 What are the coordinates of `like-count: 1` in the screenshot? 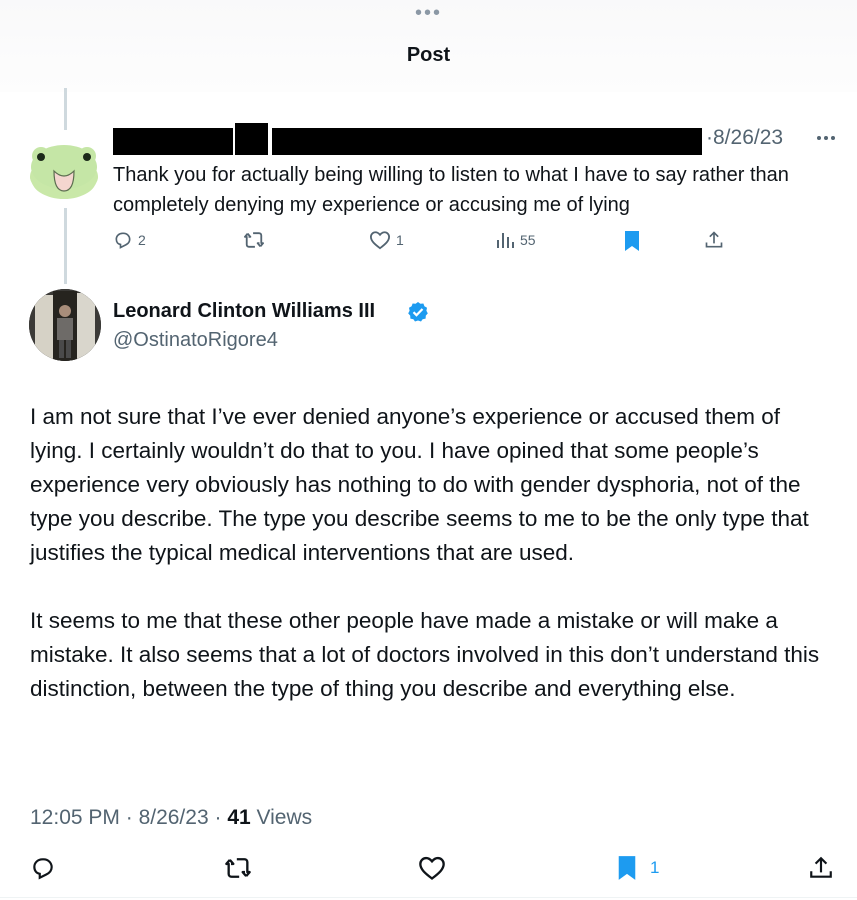 It's located at (400, 240).